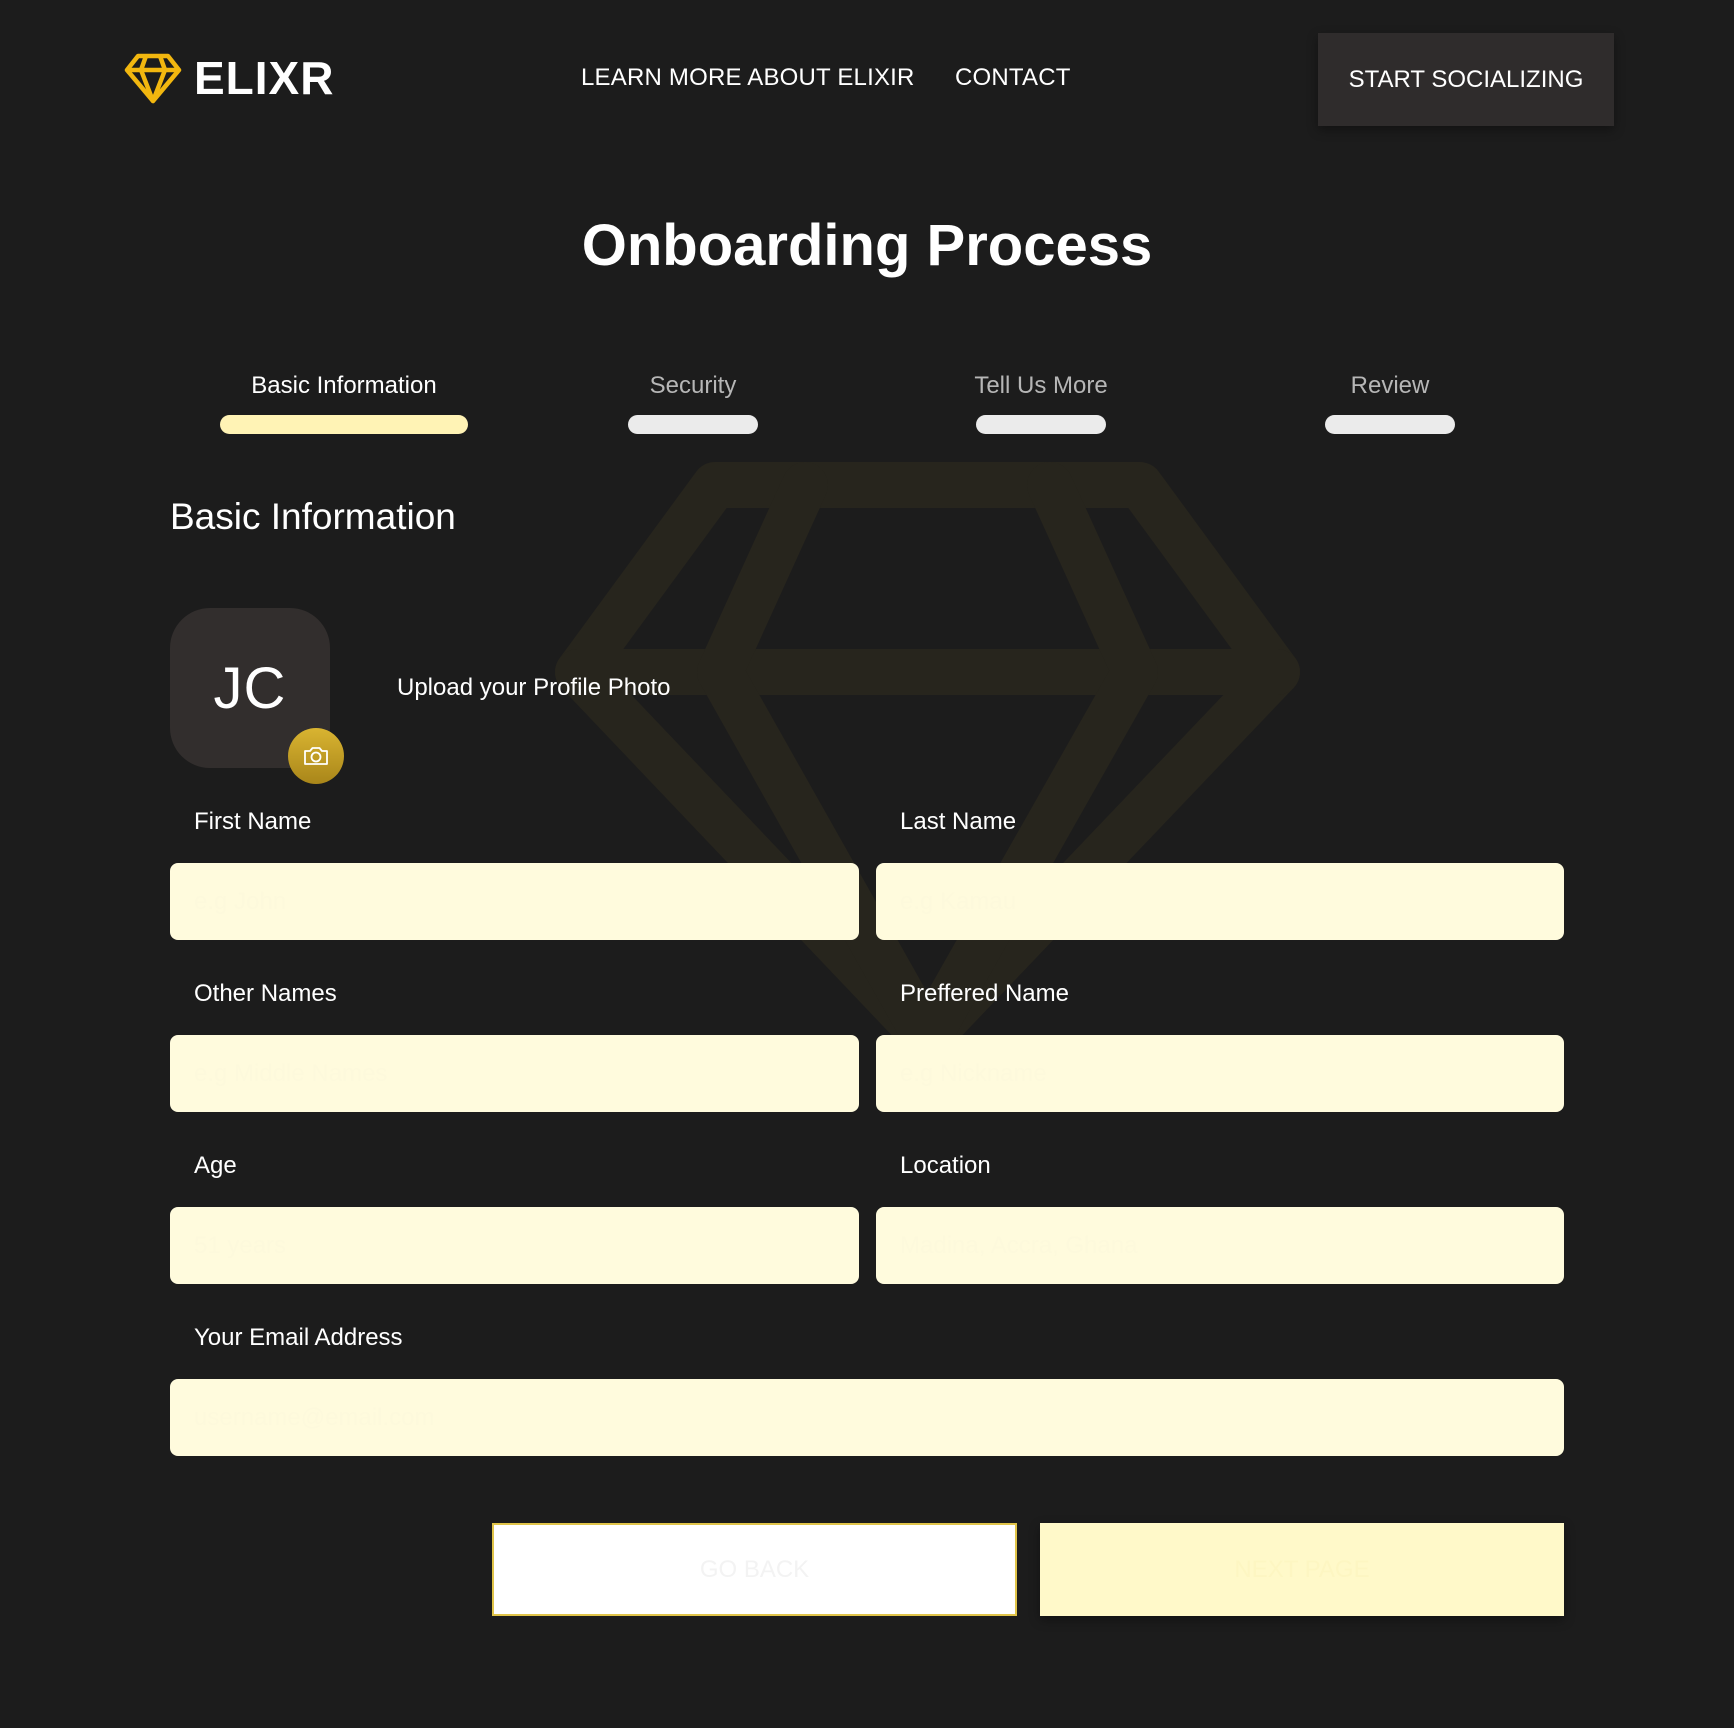 The height and width of the screenshot is (1728, 1734). I want to click on last-name-label: Last Name, so click(958, 821).